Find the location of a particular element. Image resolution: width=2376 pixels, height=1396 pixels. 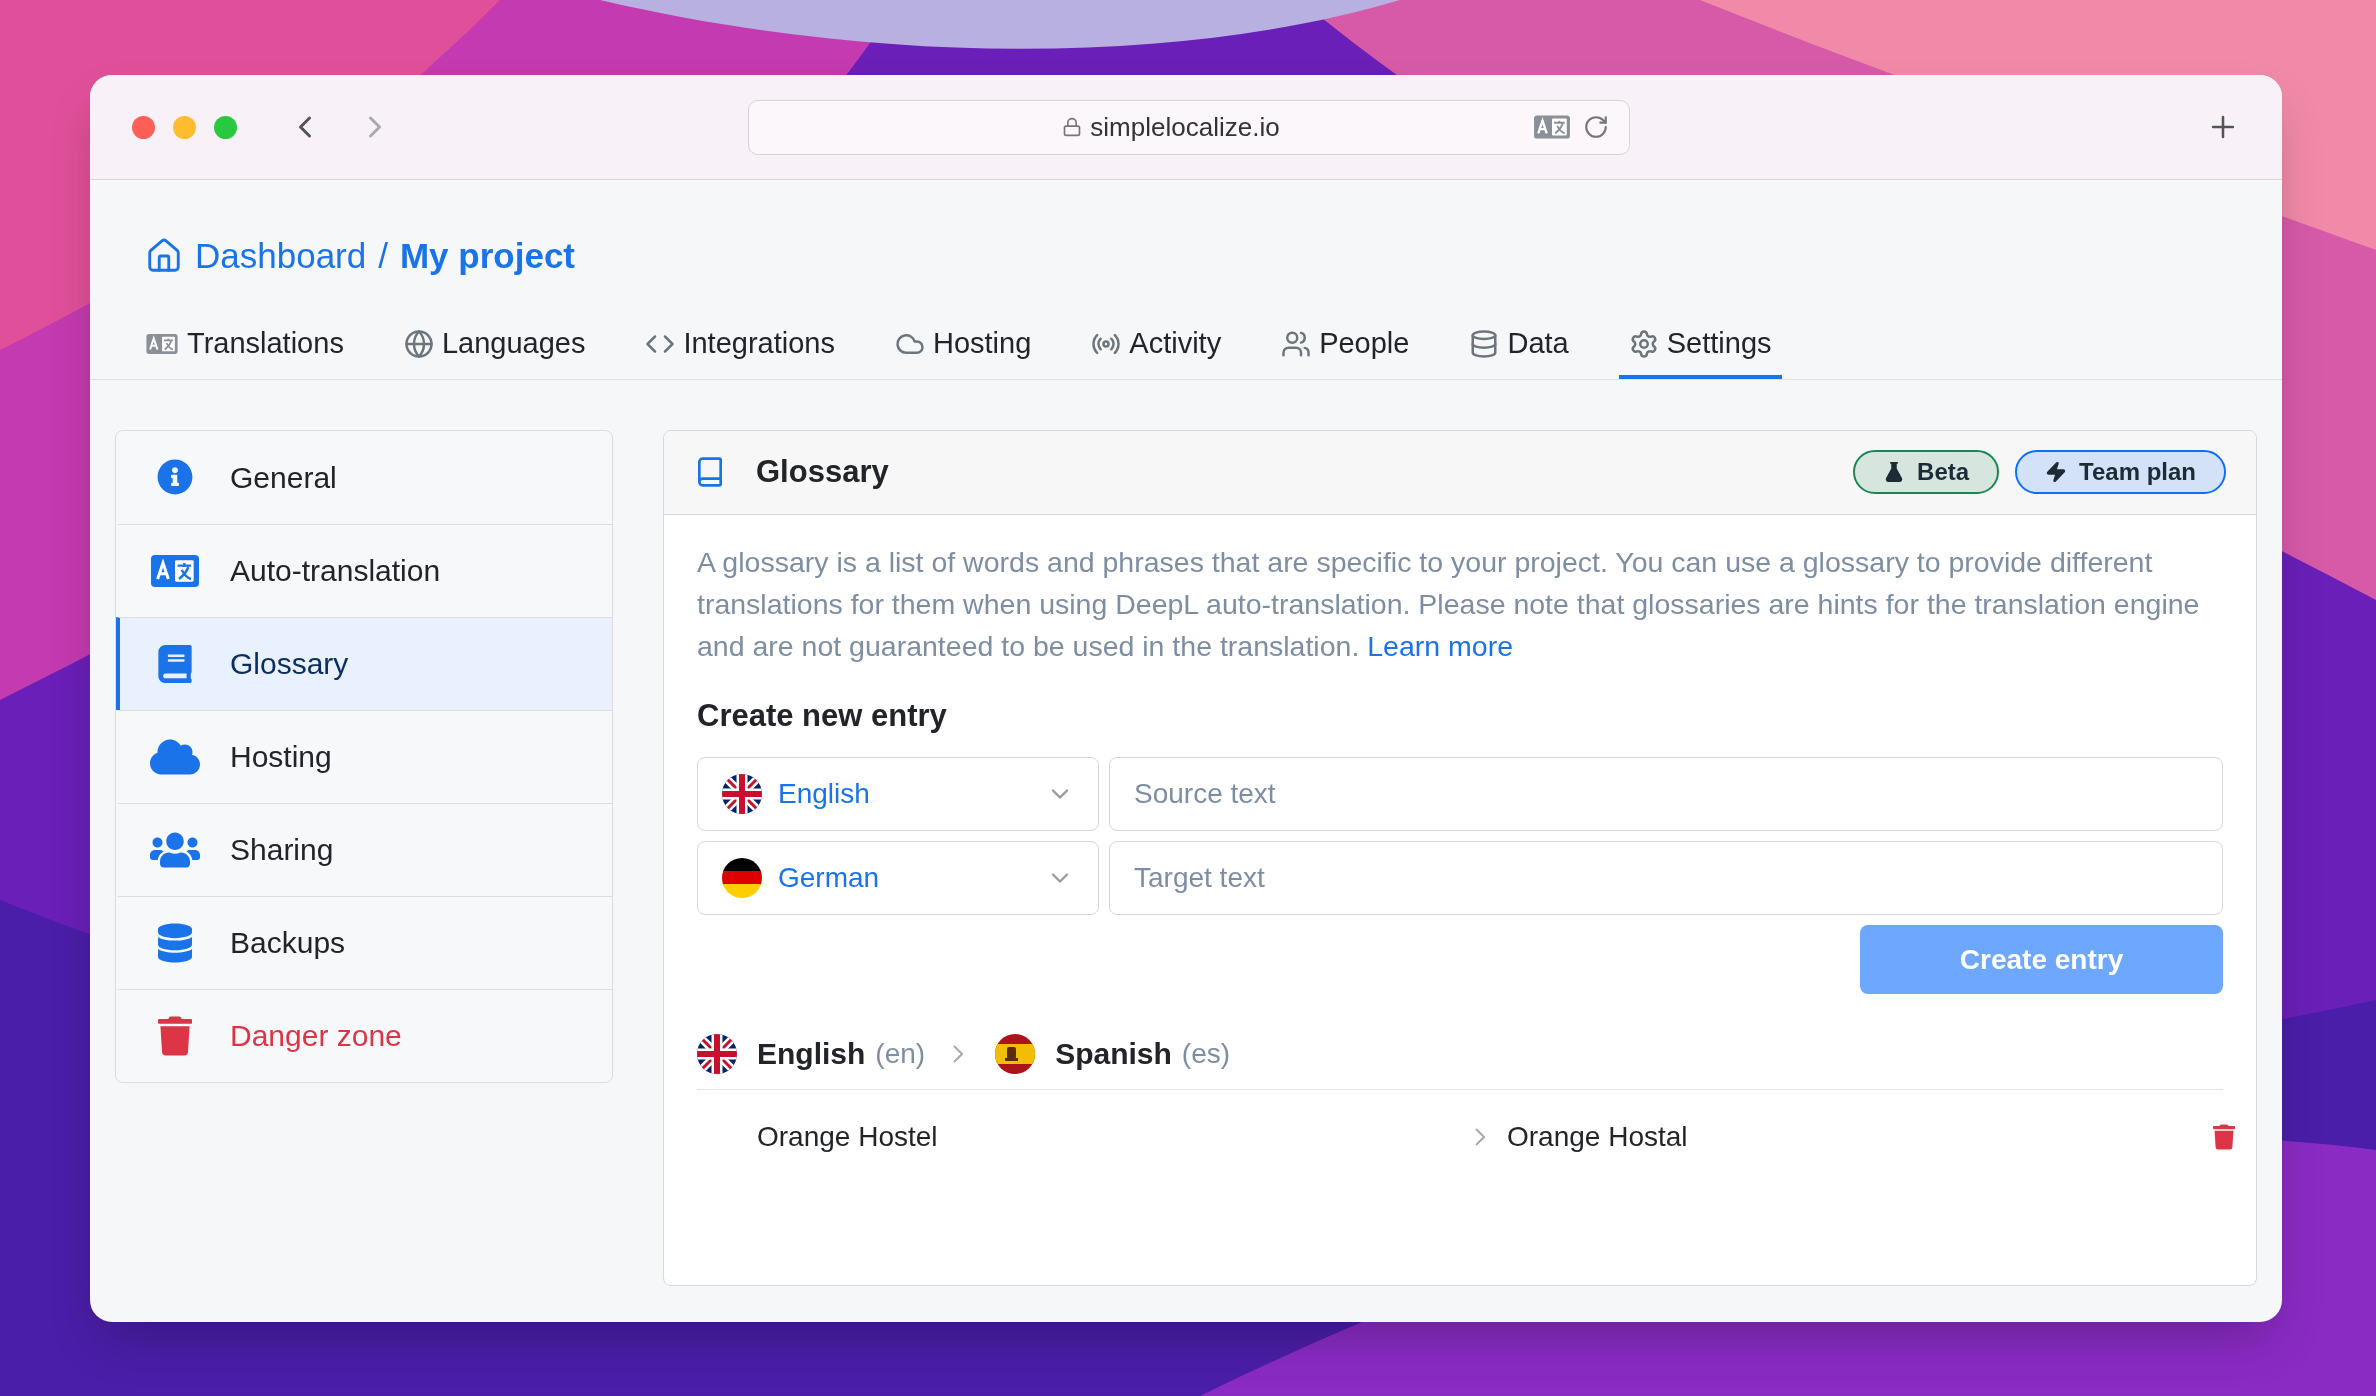

settings-menu-item: Backups is located at coordinates (364, 942).